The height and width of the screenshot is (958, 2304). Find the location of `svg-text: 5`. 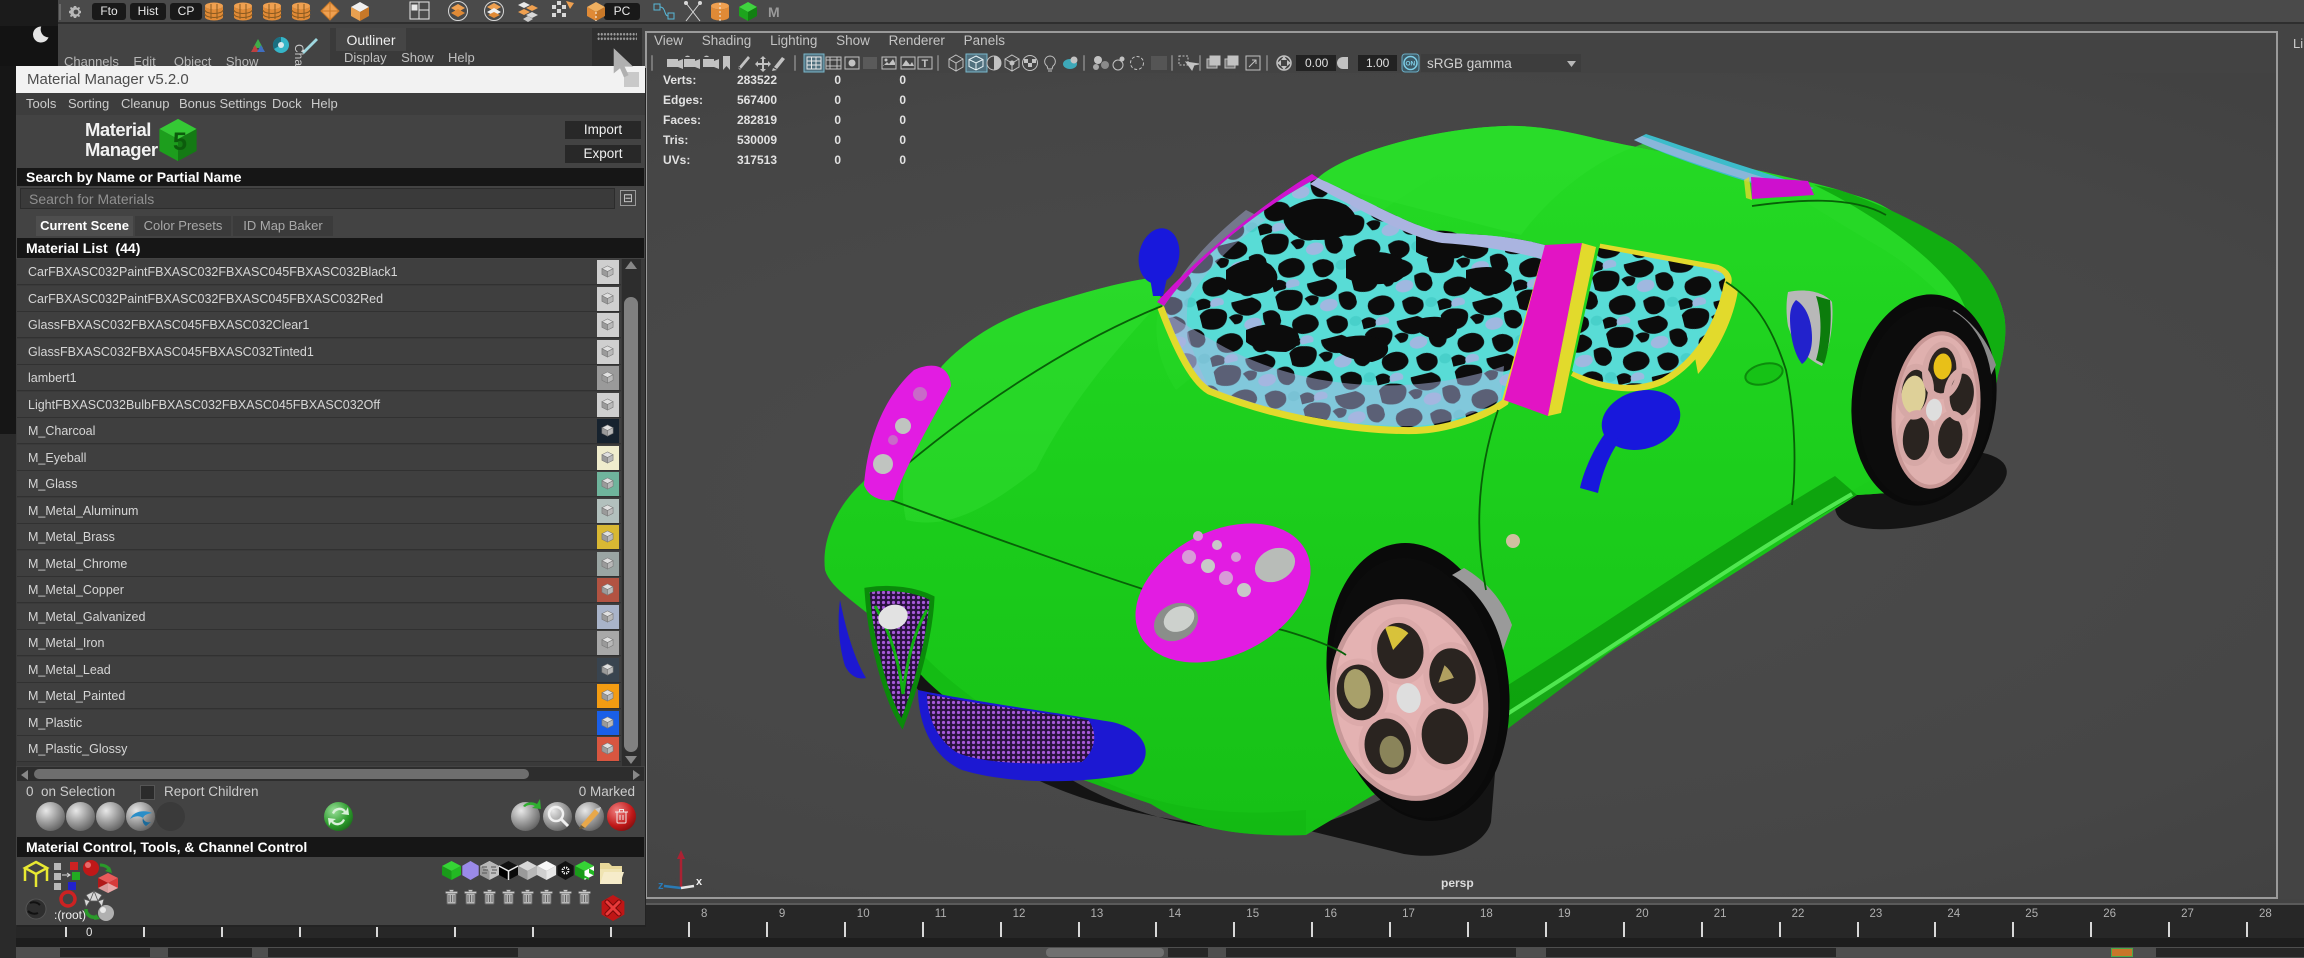

svg-text: 5 is located at coordinates (180, 142).